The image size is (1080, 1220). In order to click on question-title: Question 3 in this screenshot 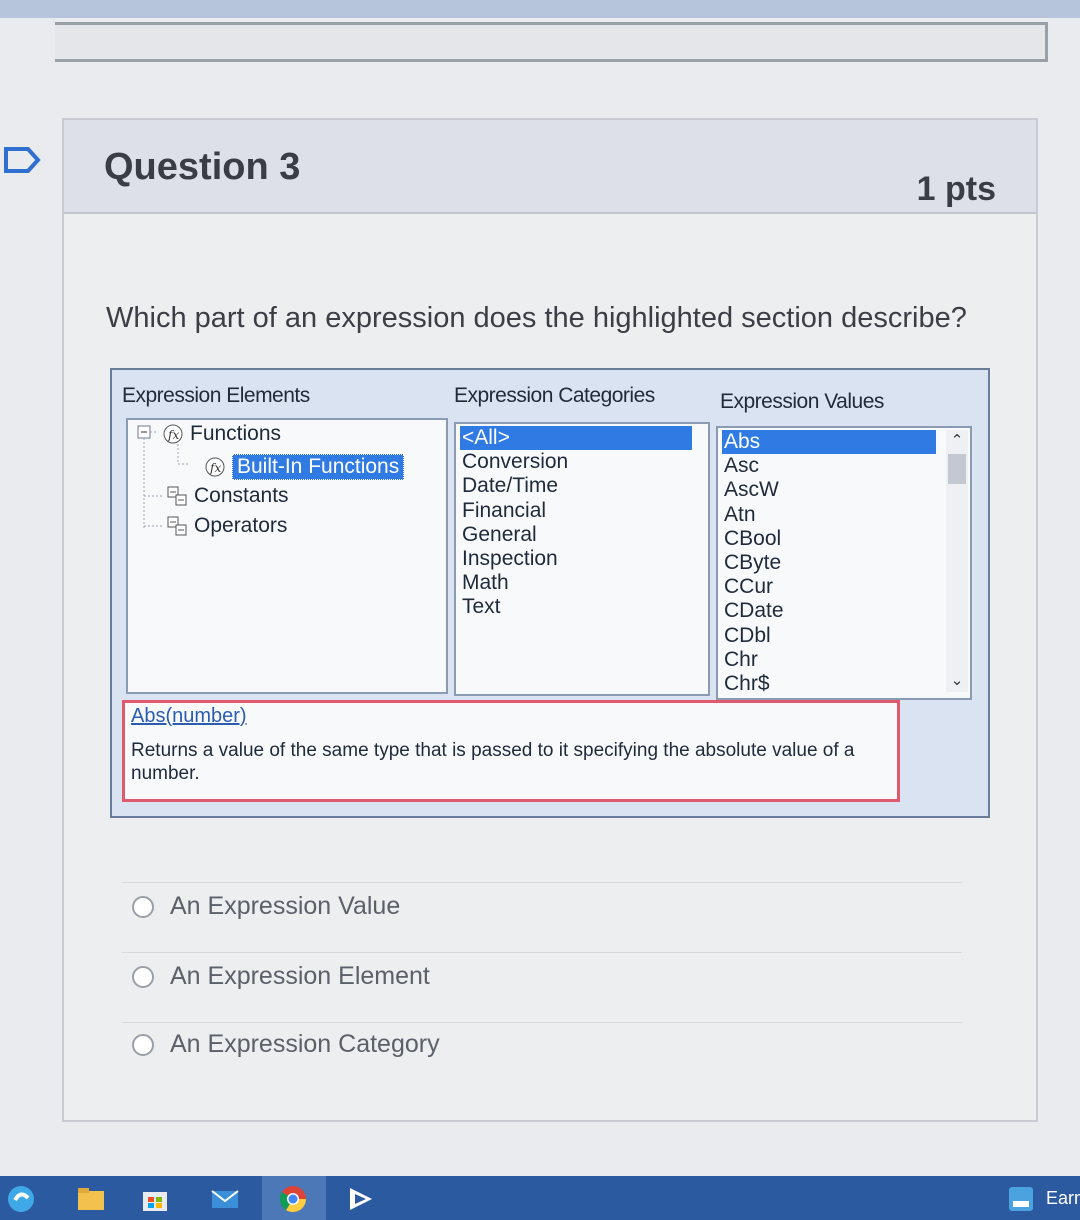, I will do `click(202, 167)`.